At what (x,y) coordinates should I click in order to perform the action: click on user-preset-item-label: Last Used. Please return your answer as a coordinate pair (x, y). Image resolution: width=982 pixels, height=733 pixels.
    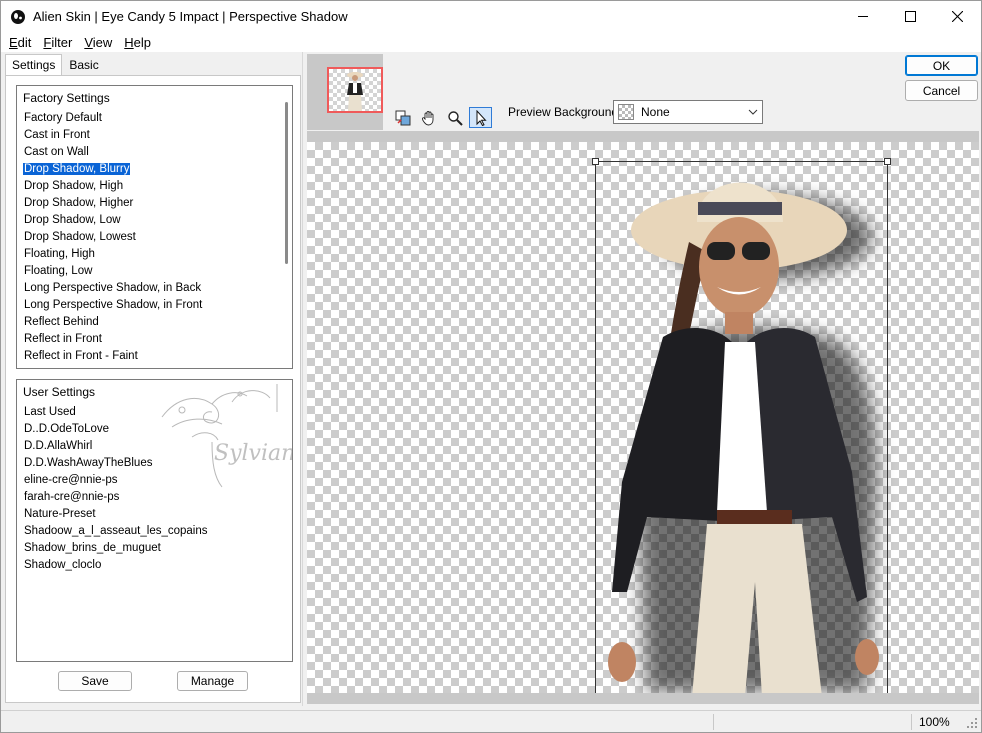
    Looking at the image, I should click on (50, 412).